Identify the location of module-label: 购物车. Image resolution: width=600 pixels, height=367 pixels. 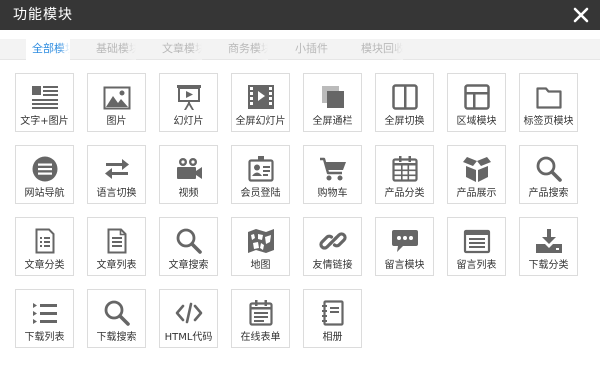
(332, 193).